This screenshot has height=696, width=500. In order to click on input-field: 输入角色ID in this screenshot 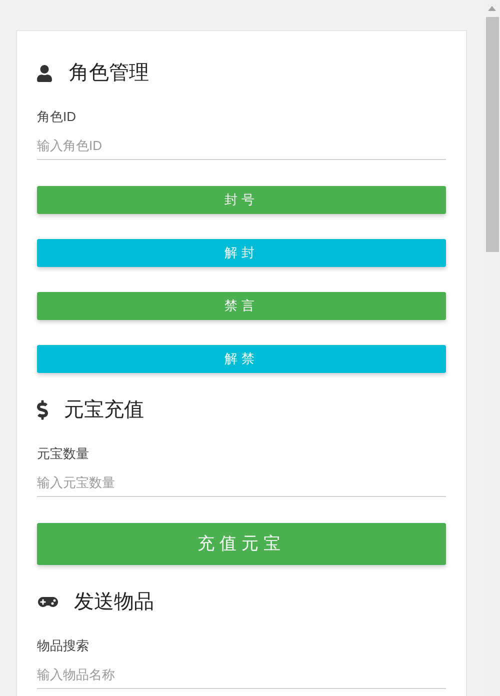, I will do `click(241, 146)`.